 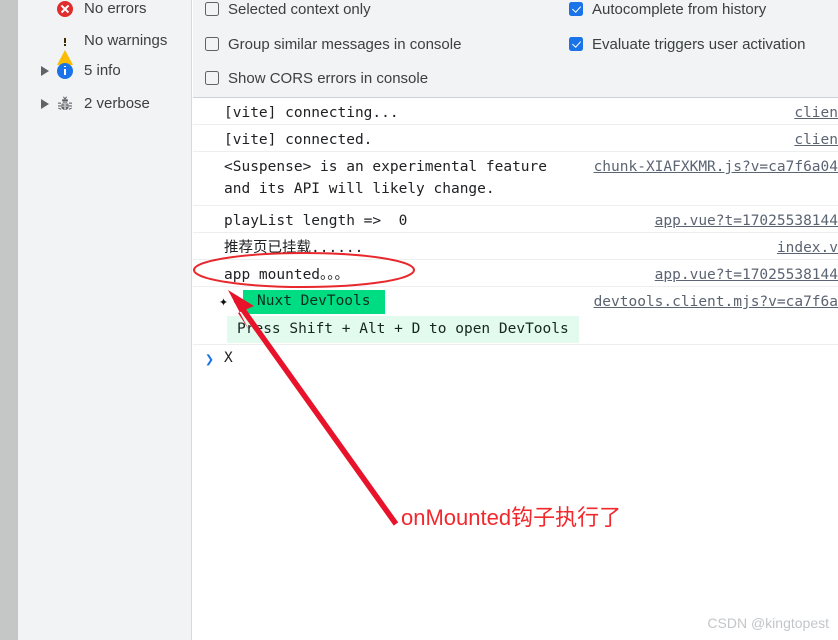 What do you see at coordinates (316, 221) in the screenshot?
I see `console-message-text: playList length => 0` at bounding box center [316, 221].